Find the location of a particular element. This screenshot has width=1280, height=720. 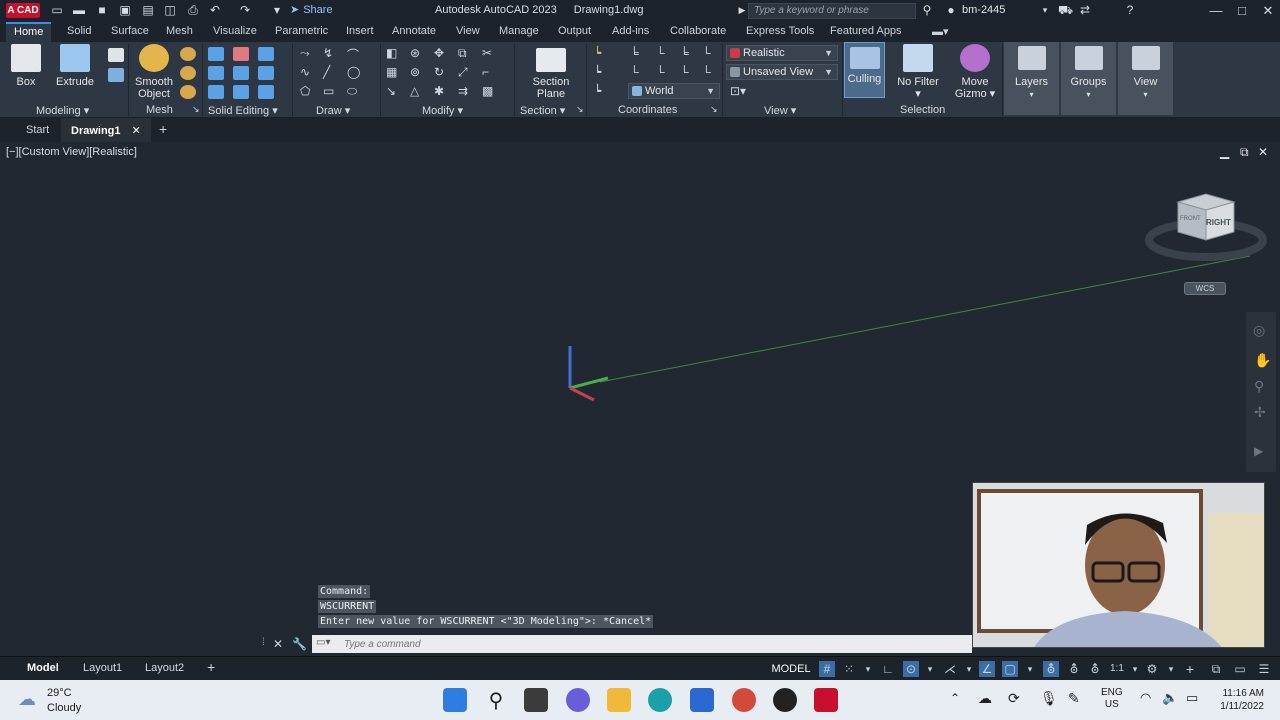

user-dropdown-icon: ▾ is located at coordinates (1045, 10).